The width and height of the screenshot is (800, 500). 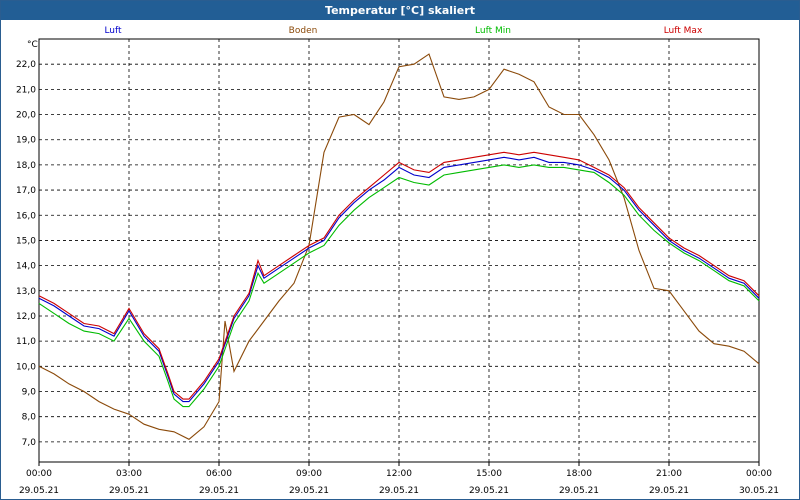 What do you see at coordinates (759, 491) in the screenshot?
I see `x-tick-date: 30.05.21` at bounding box center [759, 491].